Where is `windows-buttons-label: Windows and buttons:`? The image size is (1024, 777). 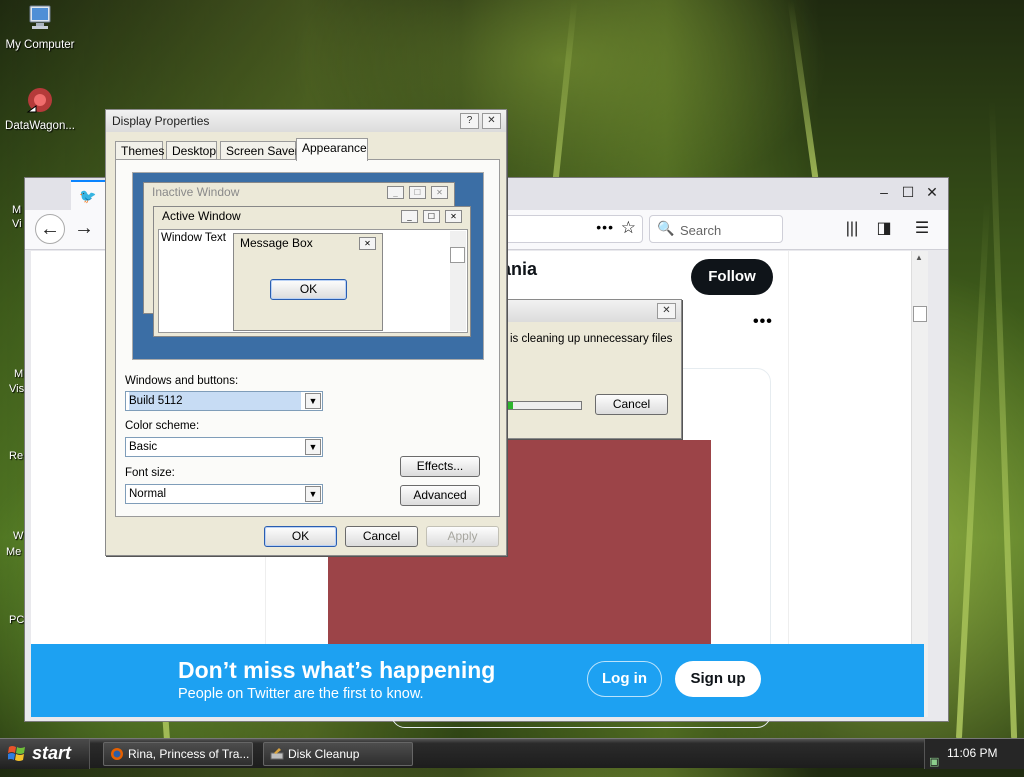
windows-buttons-label: Windows and buttons: is located at coordinates (182, 381).